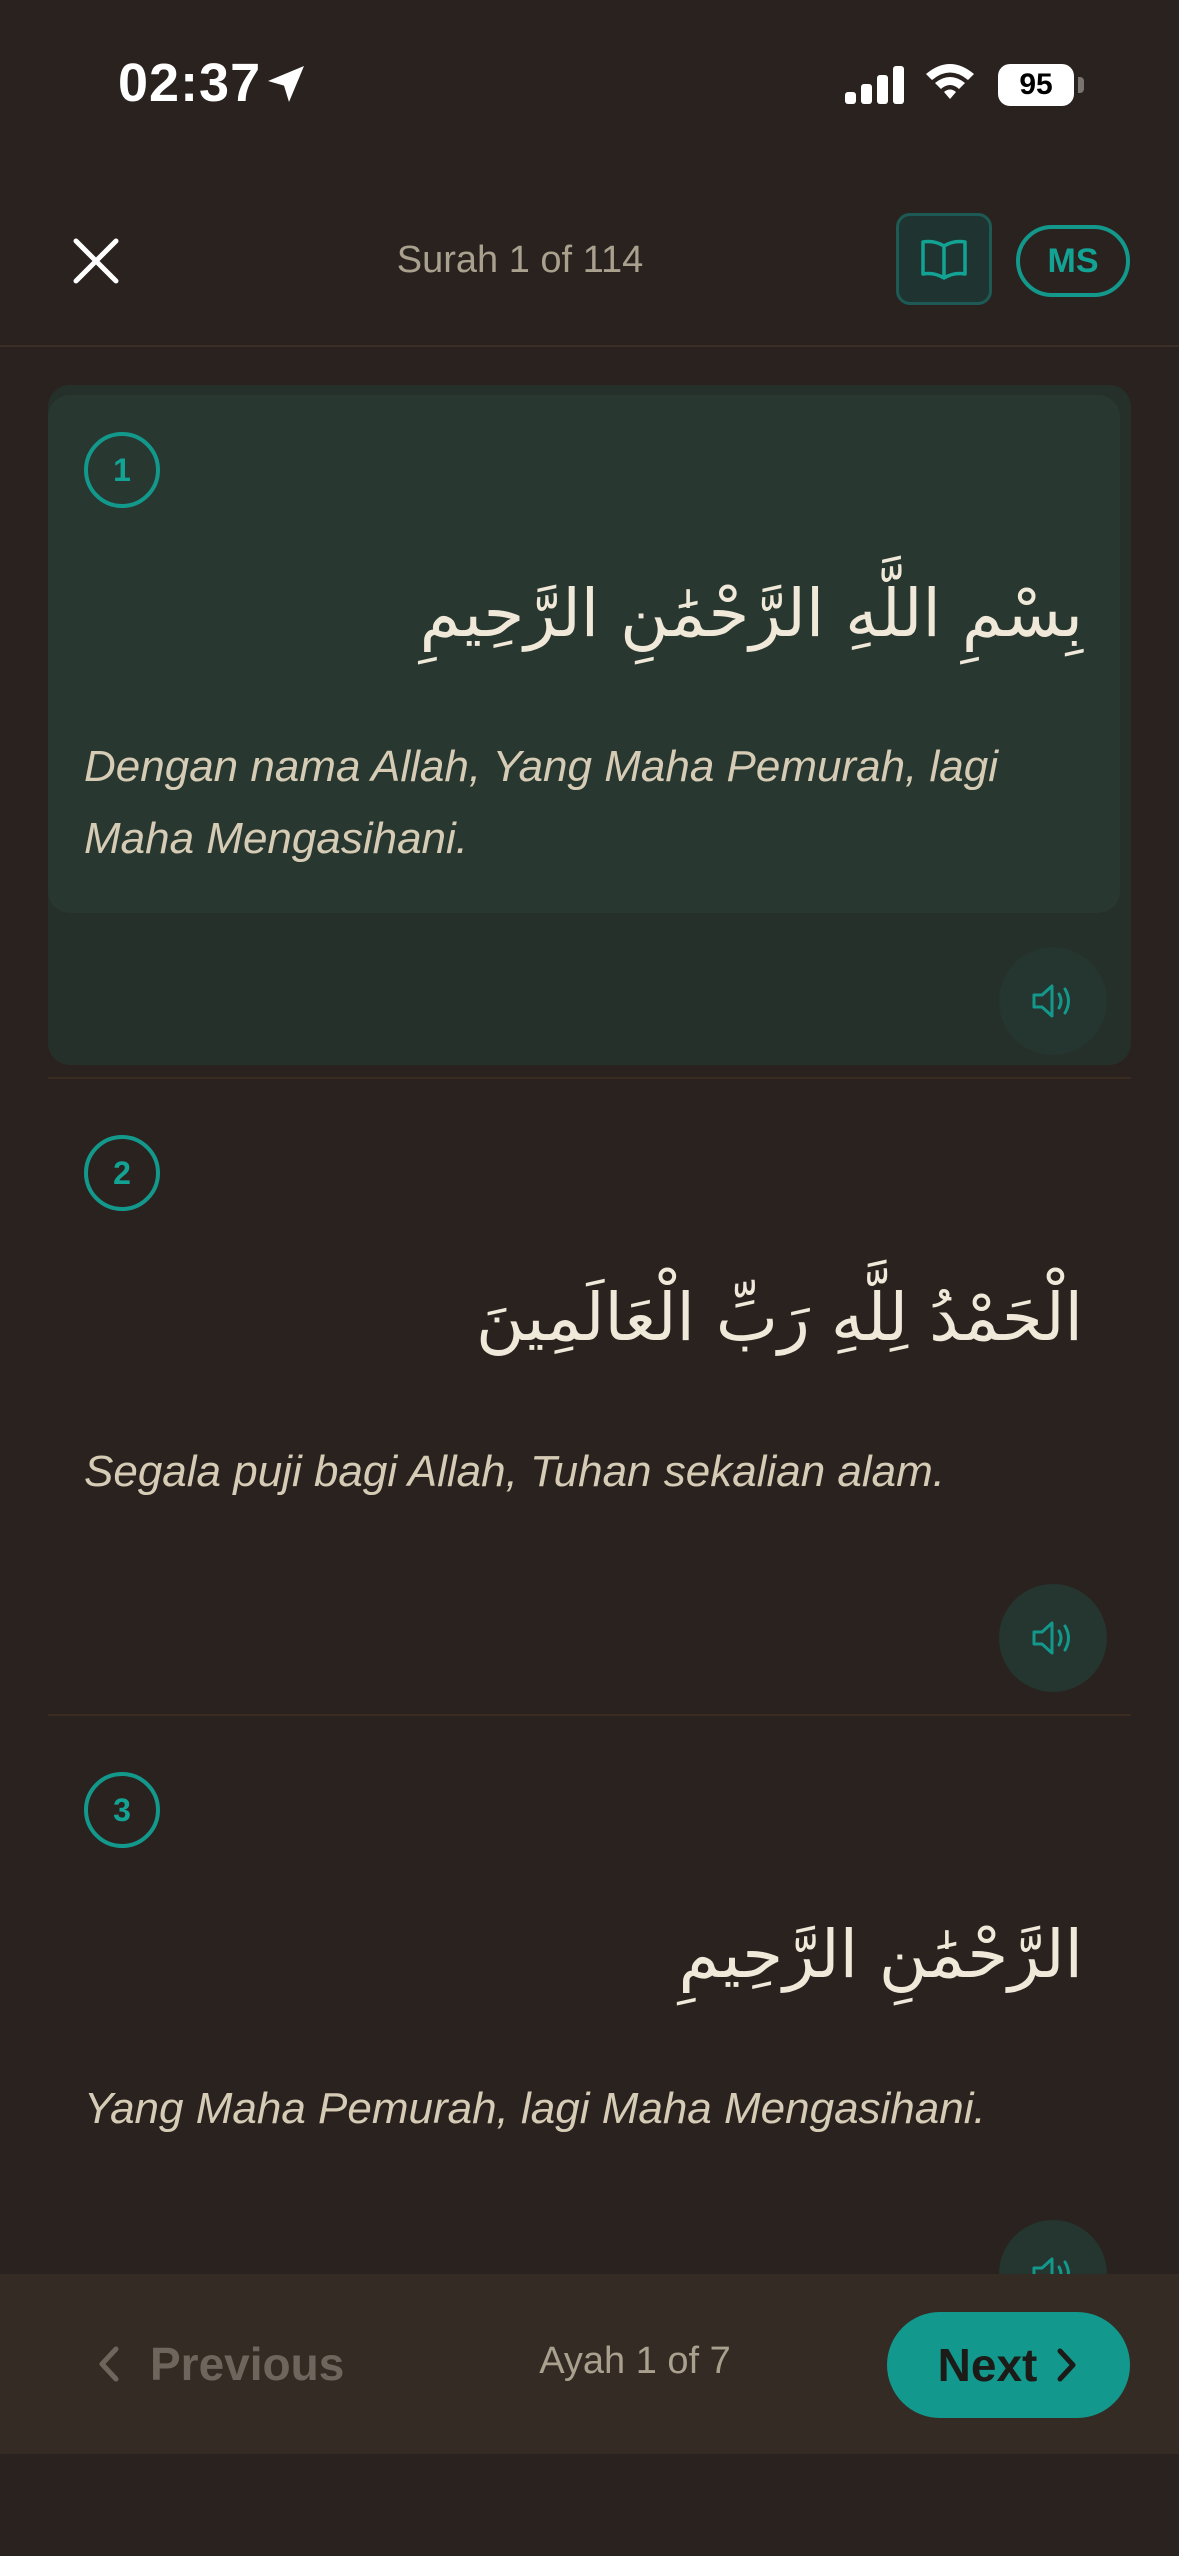 The height and width of the screenshot is (2556, 1179). I want to click on surah-progress-title: Surah 1 of 114, so click(520, 260).